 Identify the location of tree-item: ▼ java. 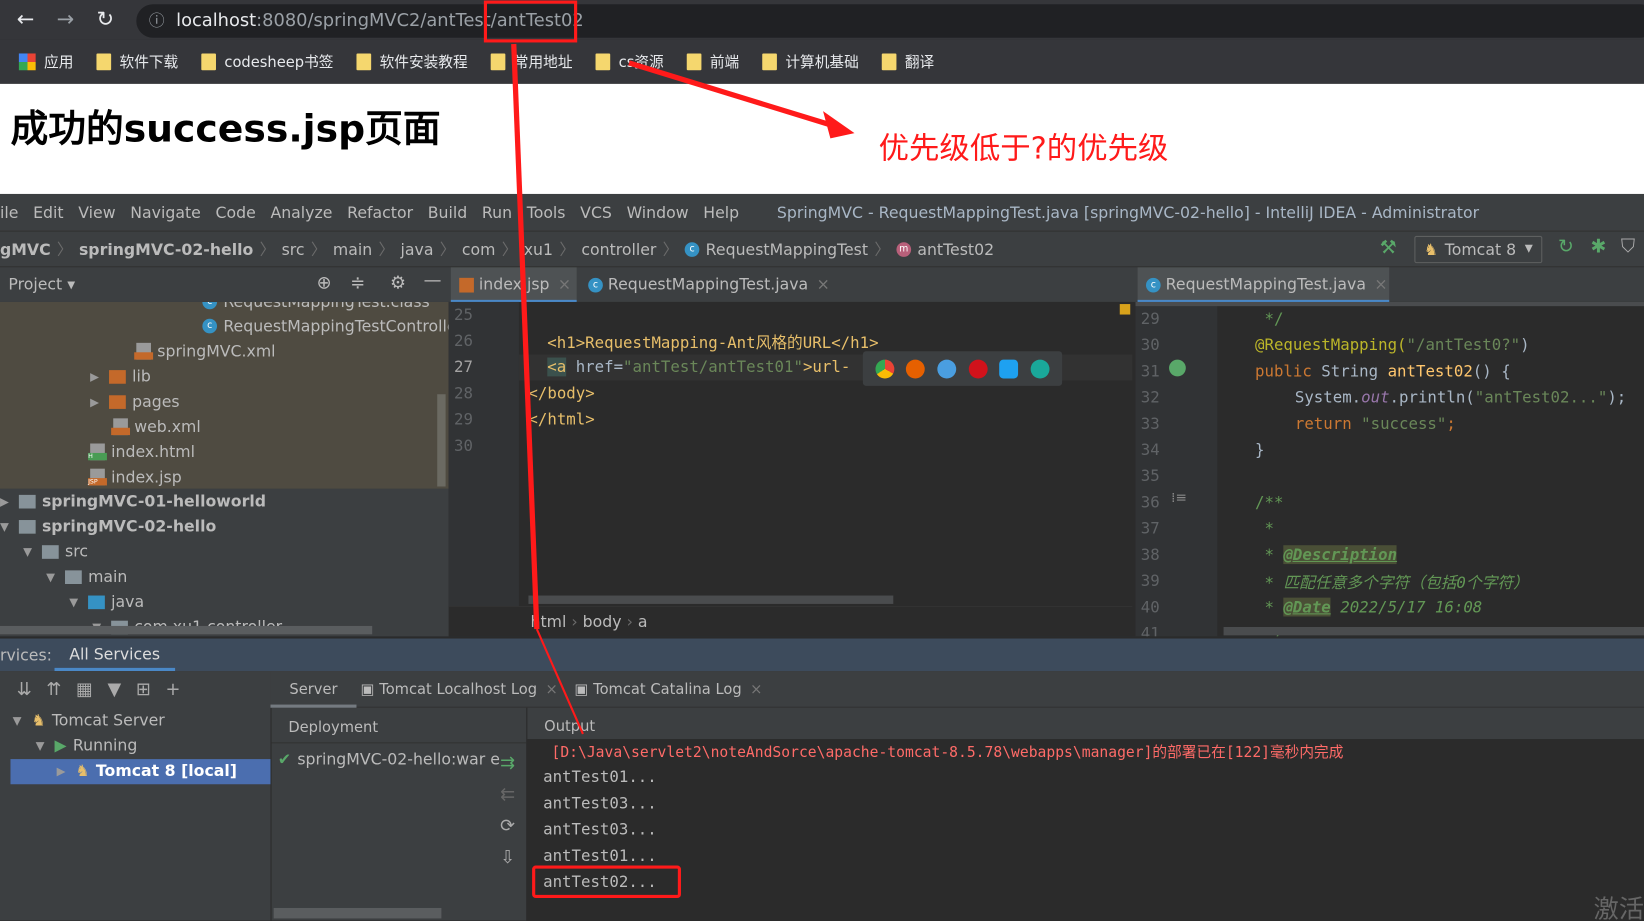
(106, 601).